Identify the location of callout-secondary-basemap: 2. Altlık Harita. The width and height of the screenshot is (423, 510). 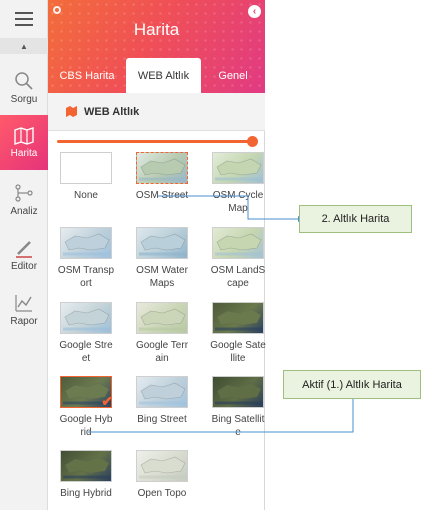
(355, 219).